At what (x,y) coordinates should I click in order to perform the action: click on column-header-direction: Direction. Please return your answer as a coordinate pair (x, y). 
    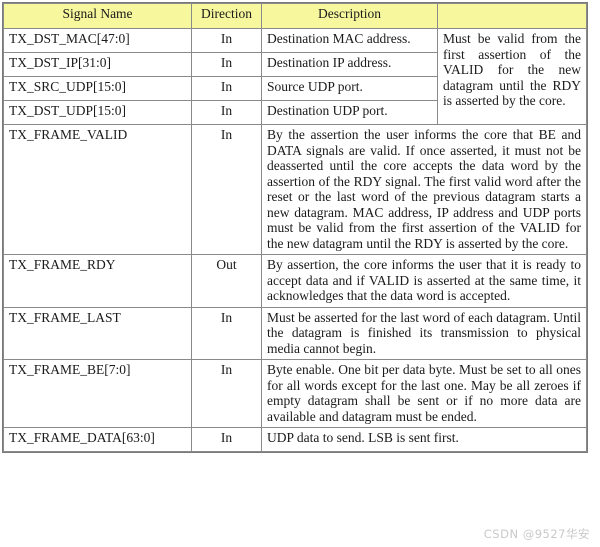
    Looking at the image, I should click on (226, 16).